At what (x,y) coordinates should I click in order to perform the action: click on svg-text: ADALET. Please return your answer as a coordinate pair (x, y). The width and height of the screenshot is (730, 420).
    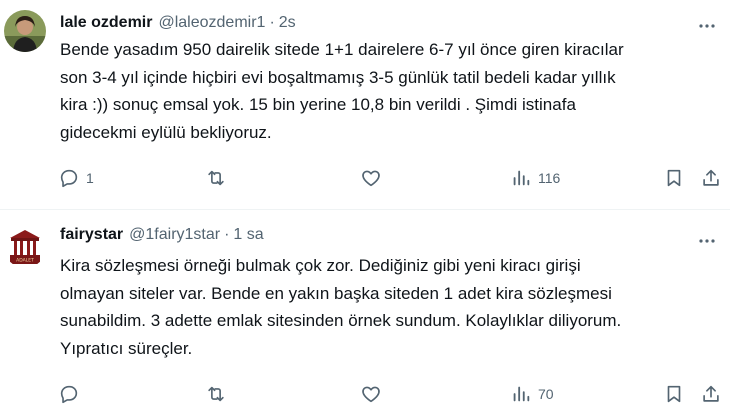
    Looking at the image, I should click on (25, 261).